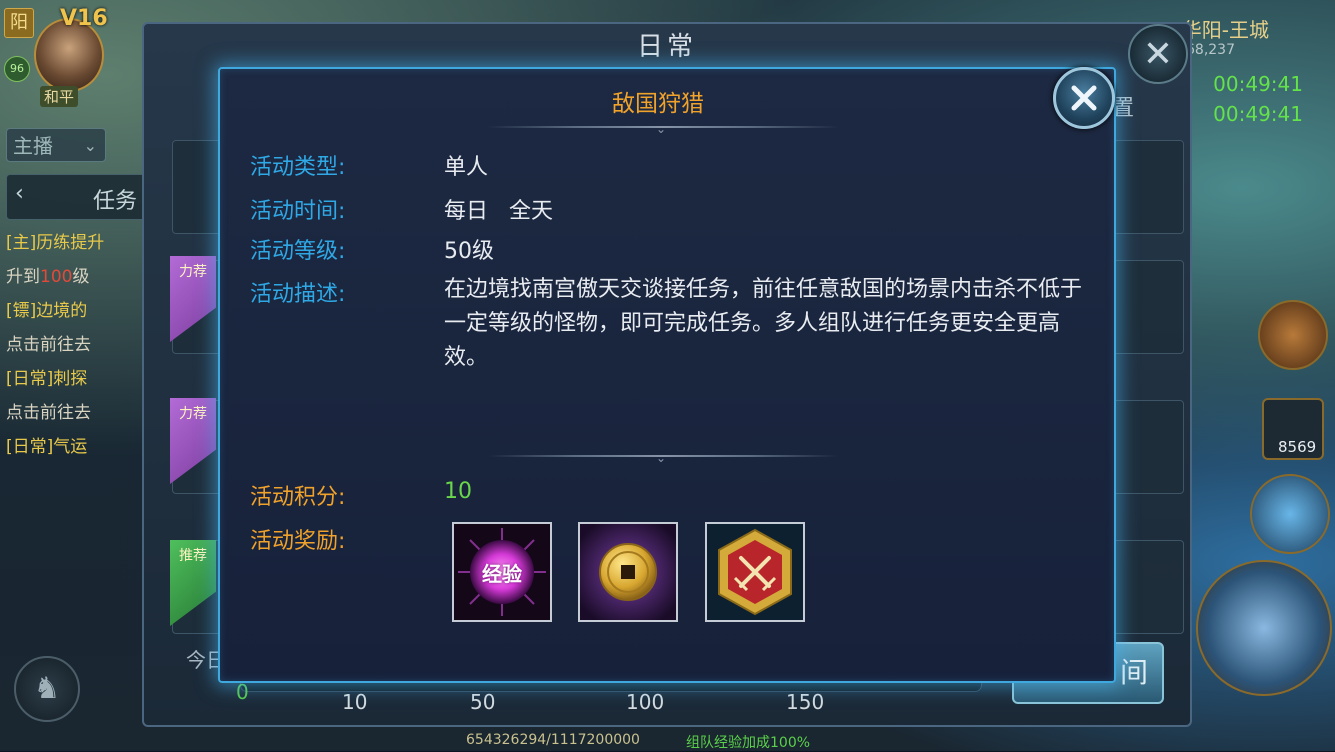 The width and height of the screenshot is (1335, 752). Describe the element at coordinates (19, 193) in the screenshot. I see `chevron-left-icon: ‹` at that location.